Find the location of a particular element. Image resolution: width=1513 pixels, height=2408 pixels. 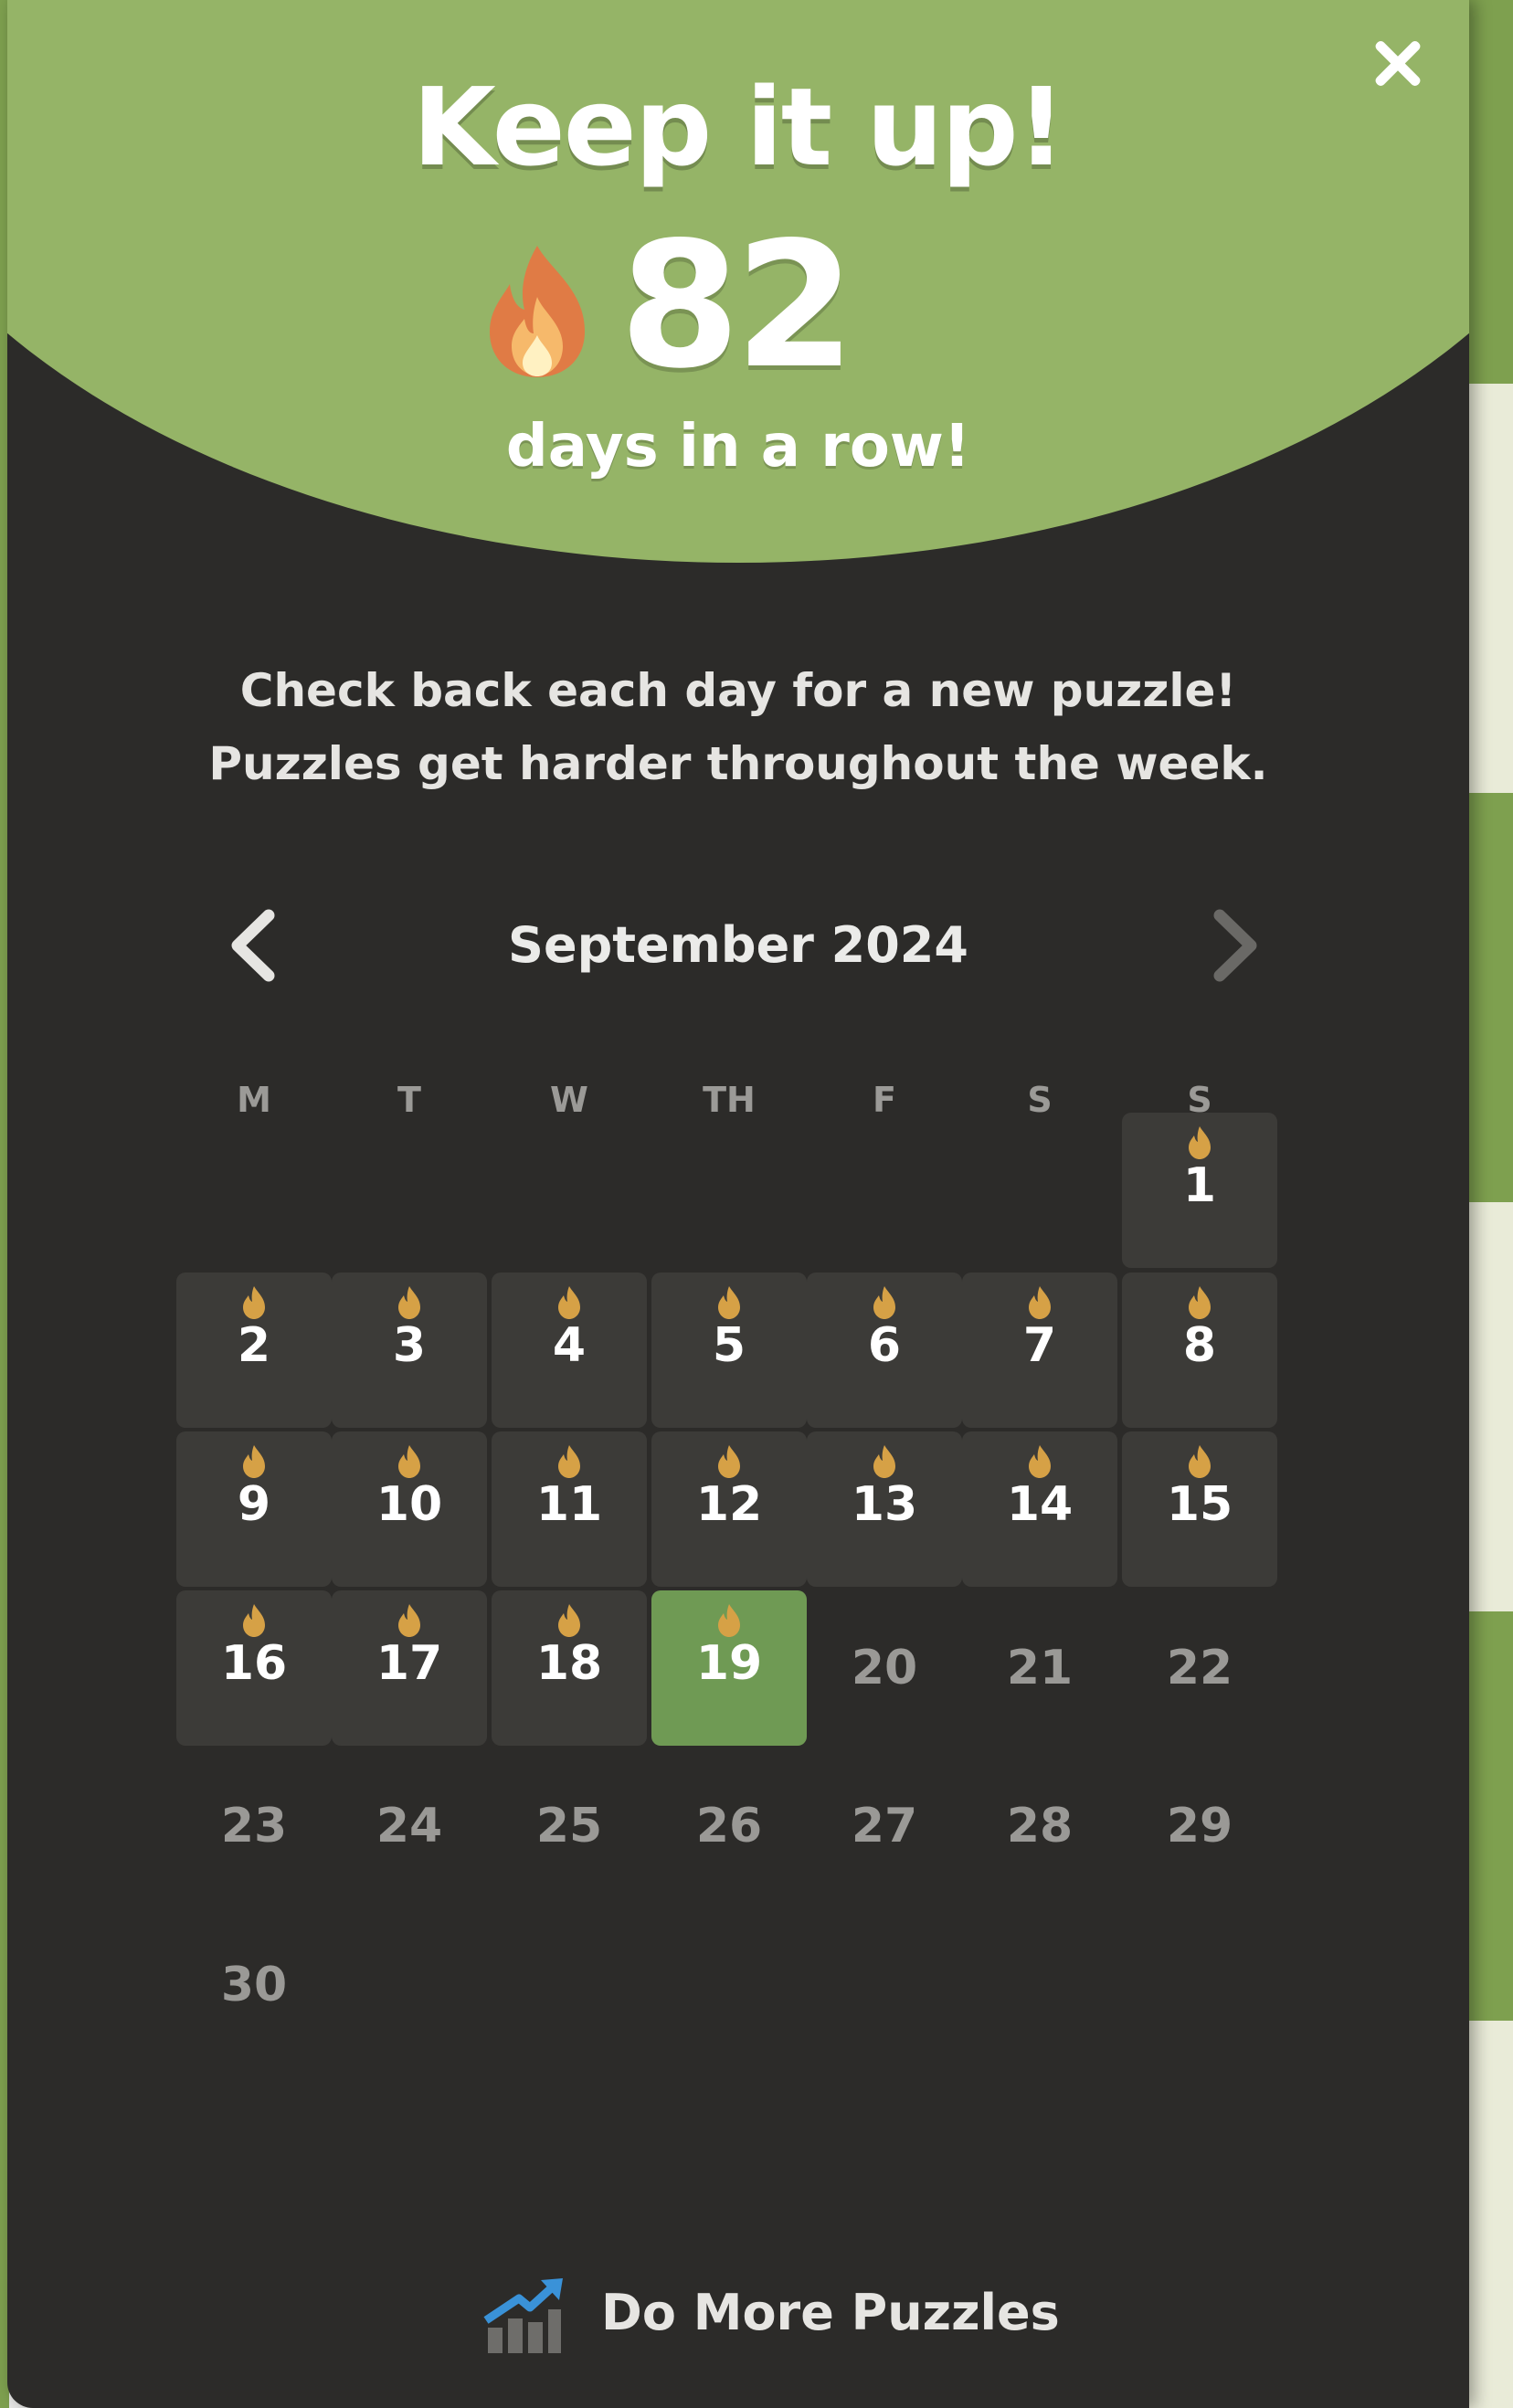

calendar-day-6: 6 is located at coordinates (884, 1350).